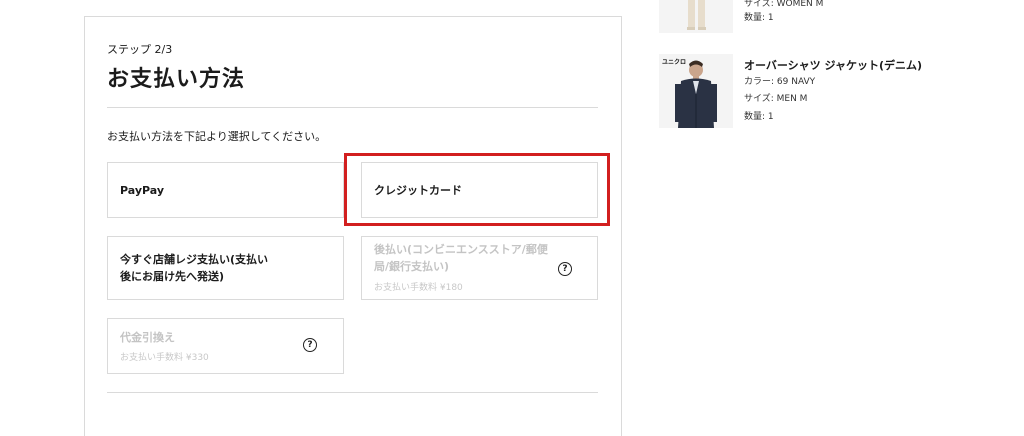 This screenshot has width=1024, height=436. I want to click on payment-option-label: PayPay, so click(142, 190).